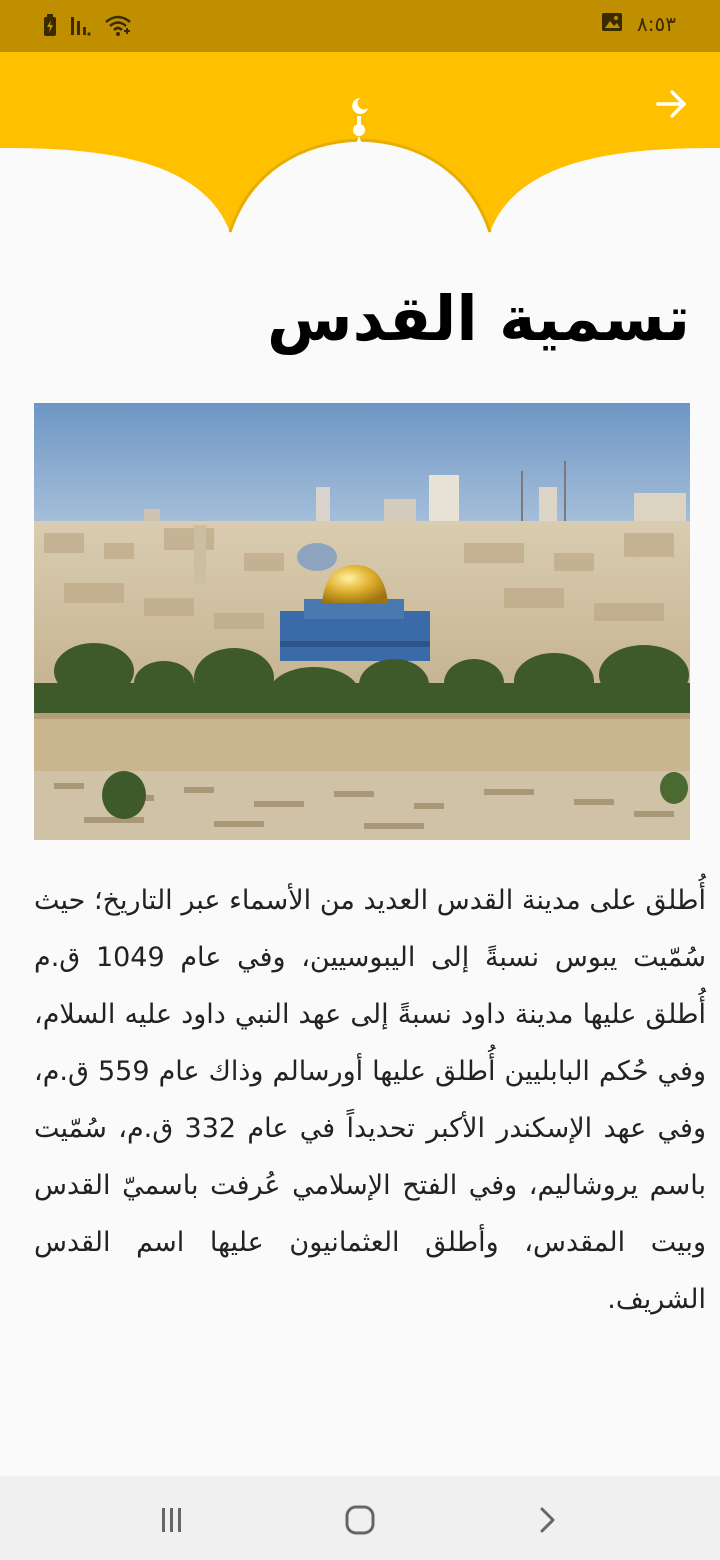 This screenshot has width=720, height=1560. I want to click on system-nav-bar, so click(360, 1518).